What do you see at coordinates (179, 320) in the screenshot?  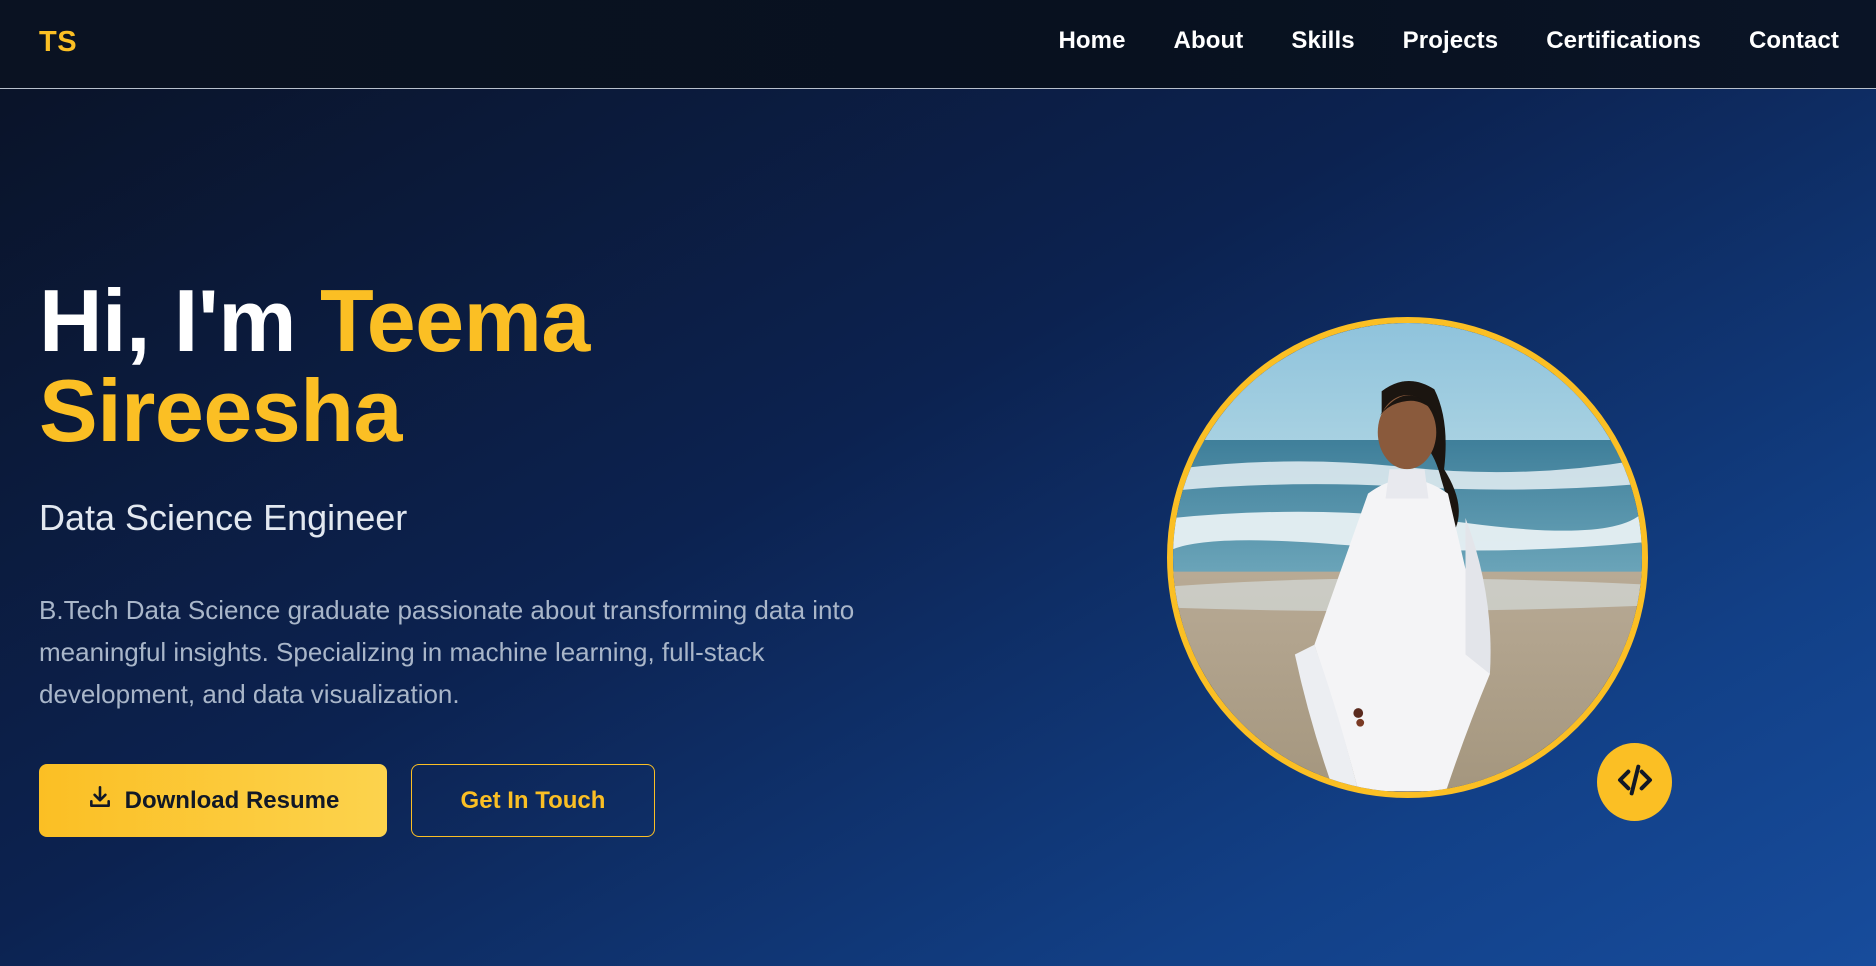 I see `greeting-text: Hi, I'm` at bounding box center [179, 320].